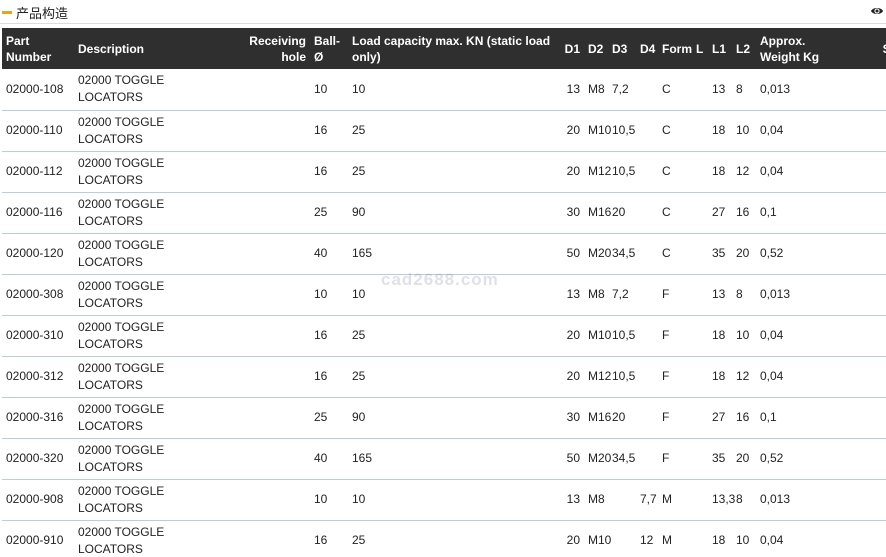 The height and width of the screenshot is (557, 886). I want to click on col-d4: D4, so click(648, 48).